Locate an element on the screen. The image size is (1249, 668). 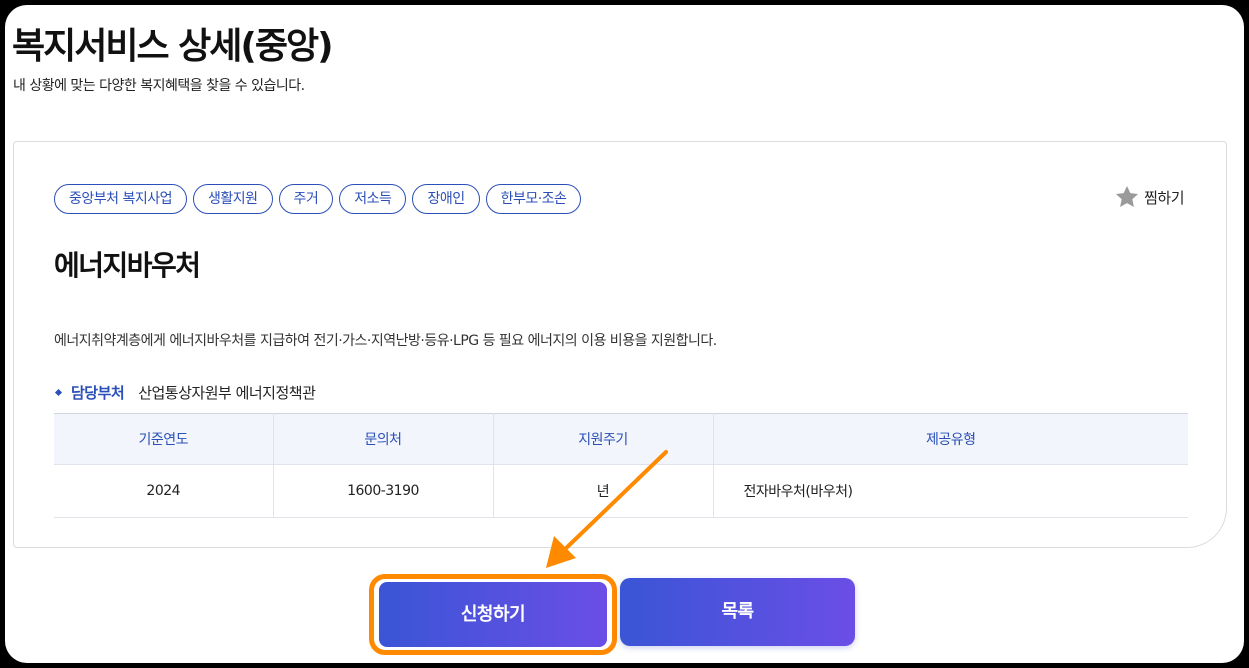
list-button: 목록 is located at coordinates (737, 612).